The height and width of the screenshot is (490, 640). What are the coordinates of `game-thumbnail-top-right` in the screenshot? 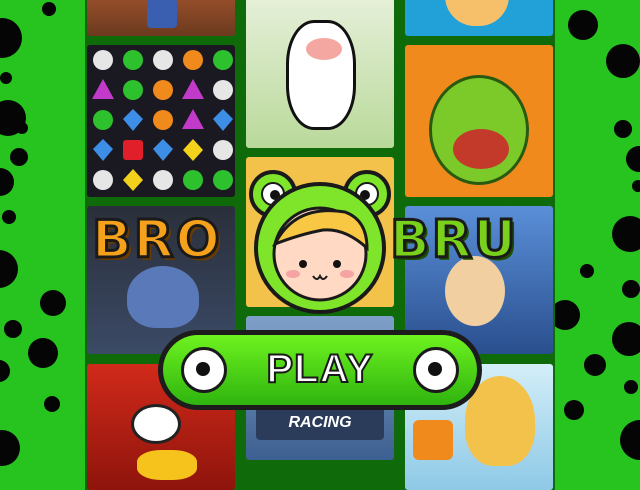 It's located at (479, 18).